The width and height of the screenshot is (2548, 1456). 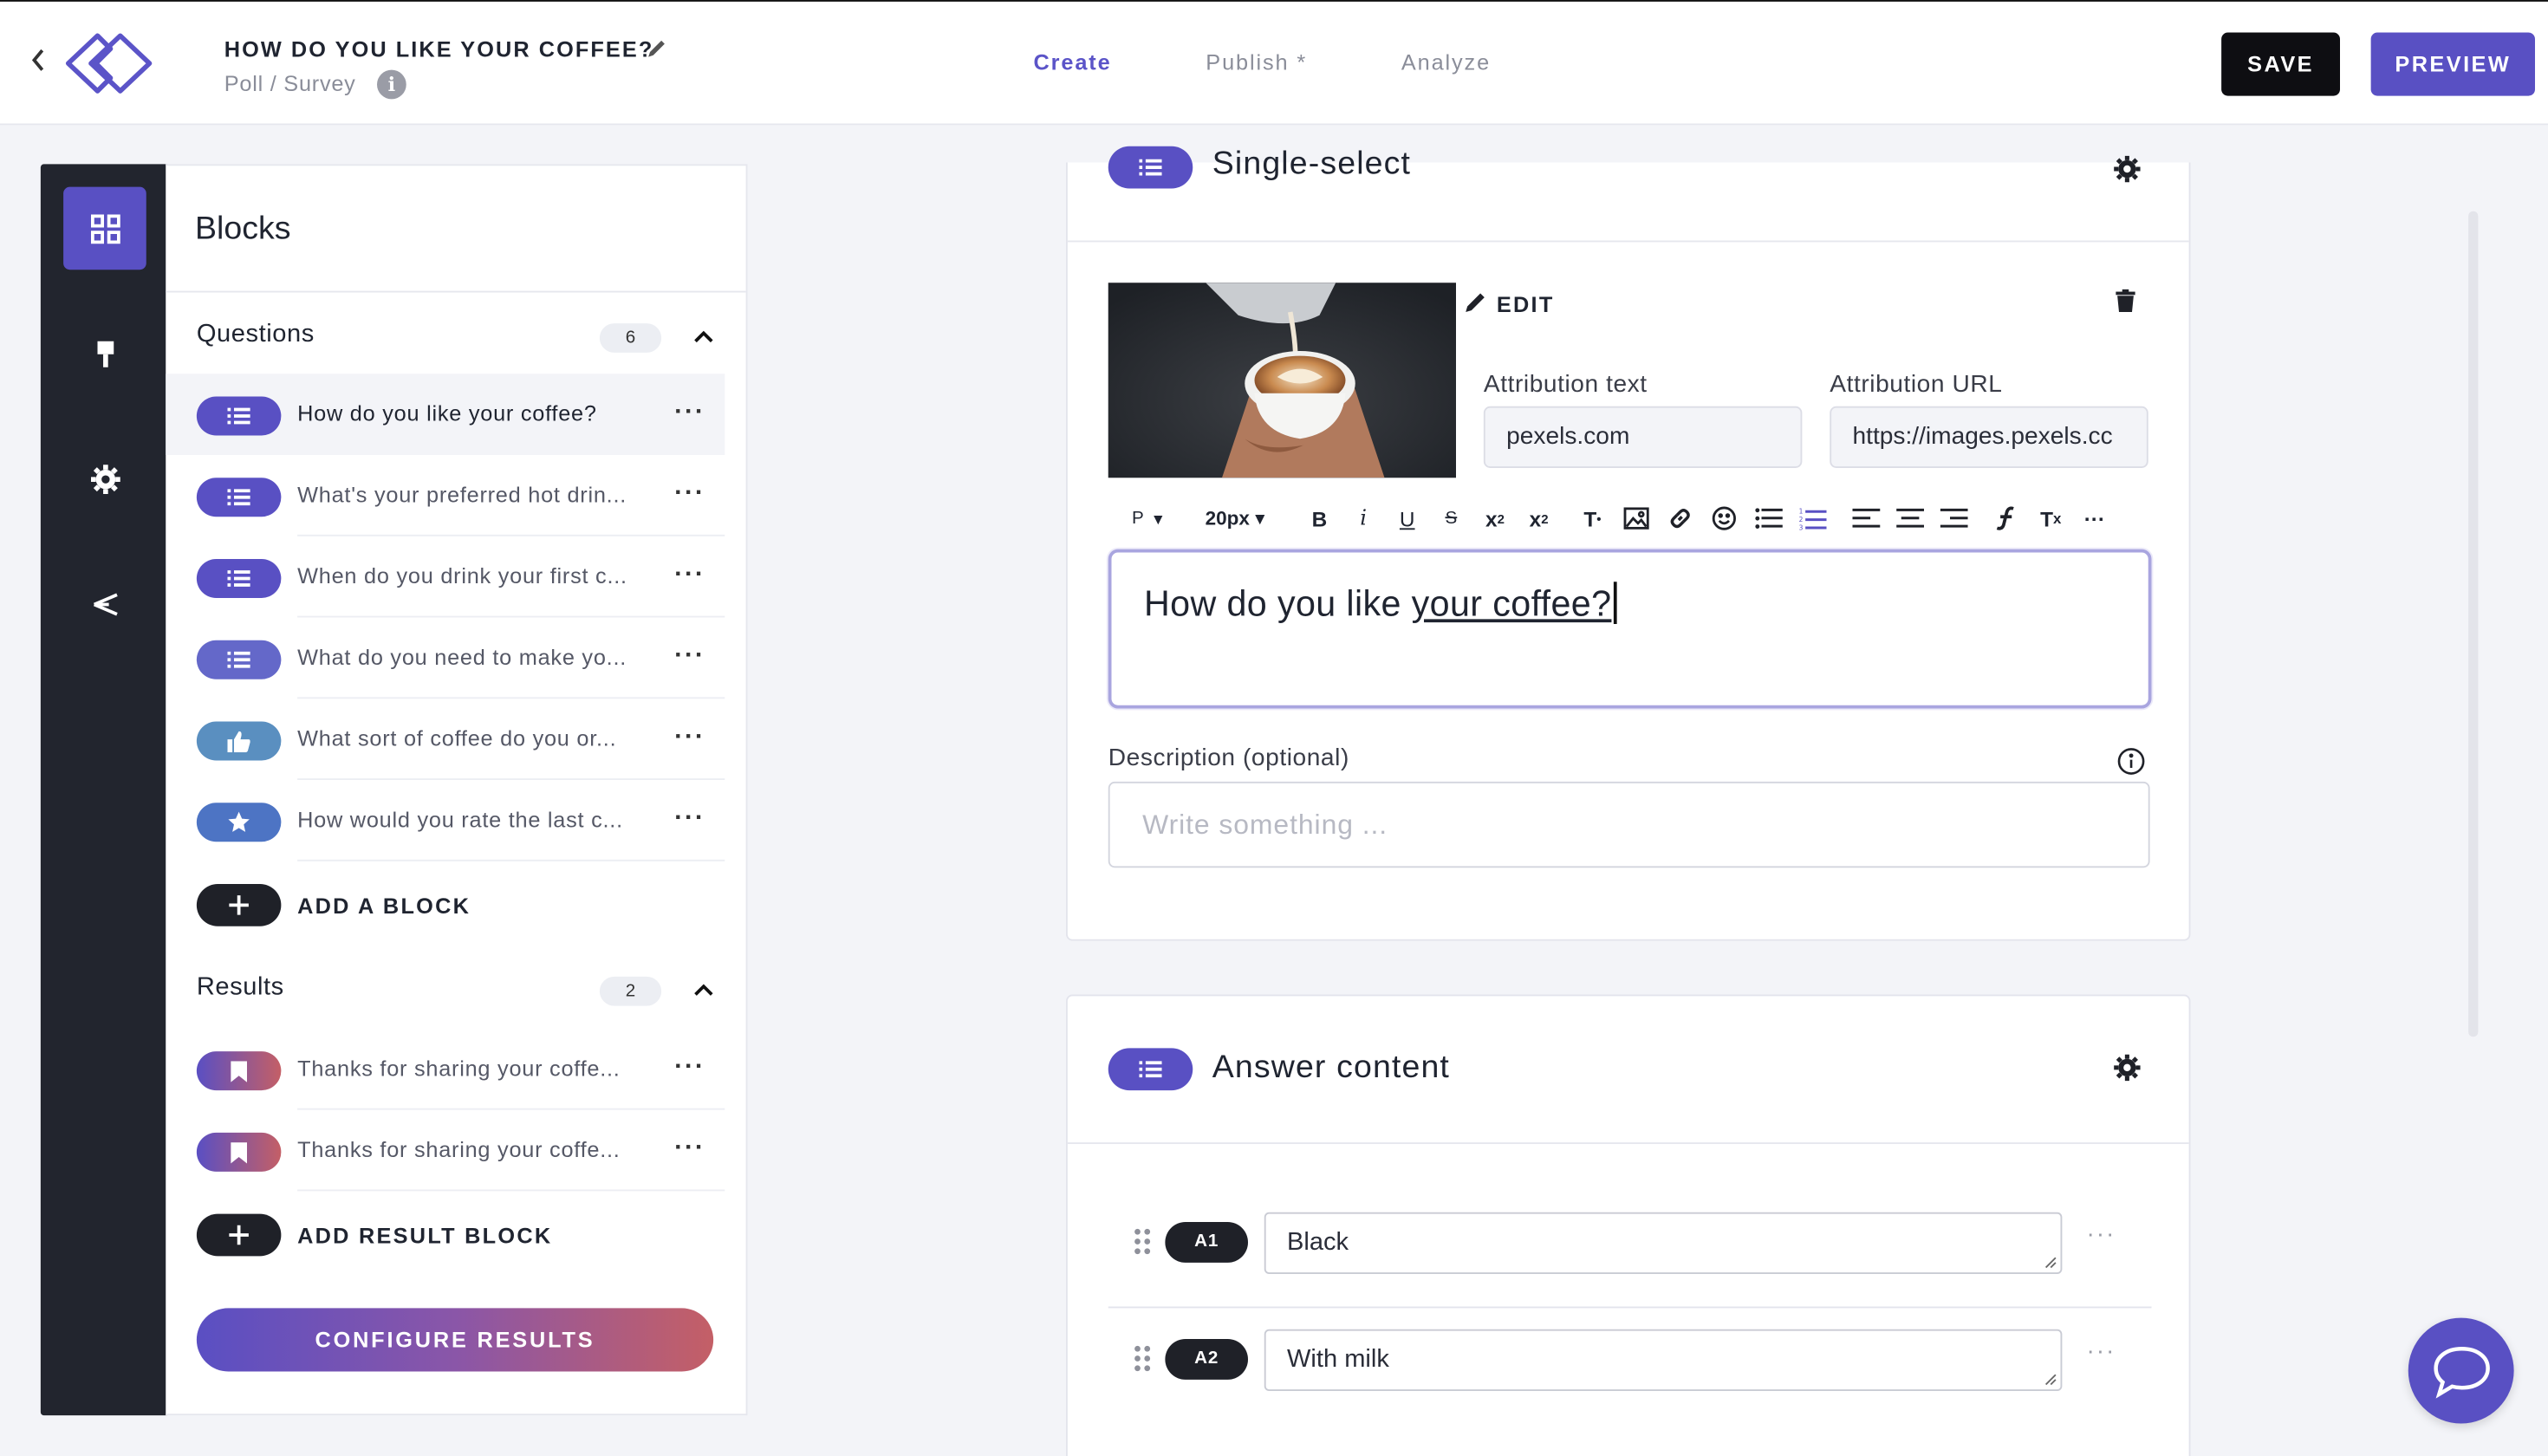 I want to click on question-text-editor: How do you like your coffee?, so click(x=1630, y=629).